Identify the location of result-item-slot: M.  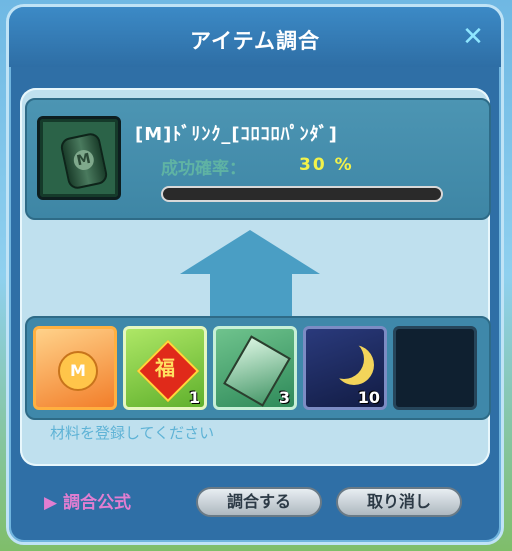
(79, 158).